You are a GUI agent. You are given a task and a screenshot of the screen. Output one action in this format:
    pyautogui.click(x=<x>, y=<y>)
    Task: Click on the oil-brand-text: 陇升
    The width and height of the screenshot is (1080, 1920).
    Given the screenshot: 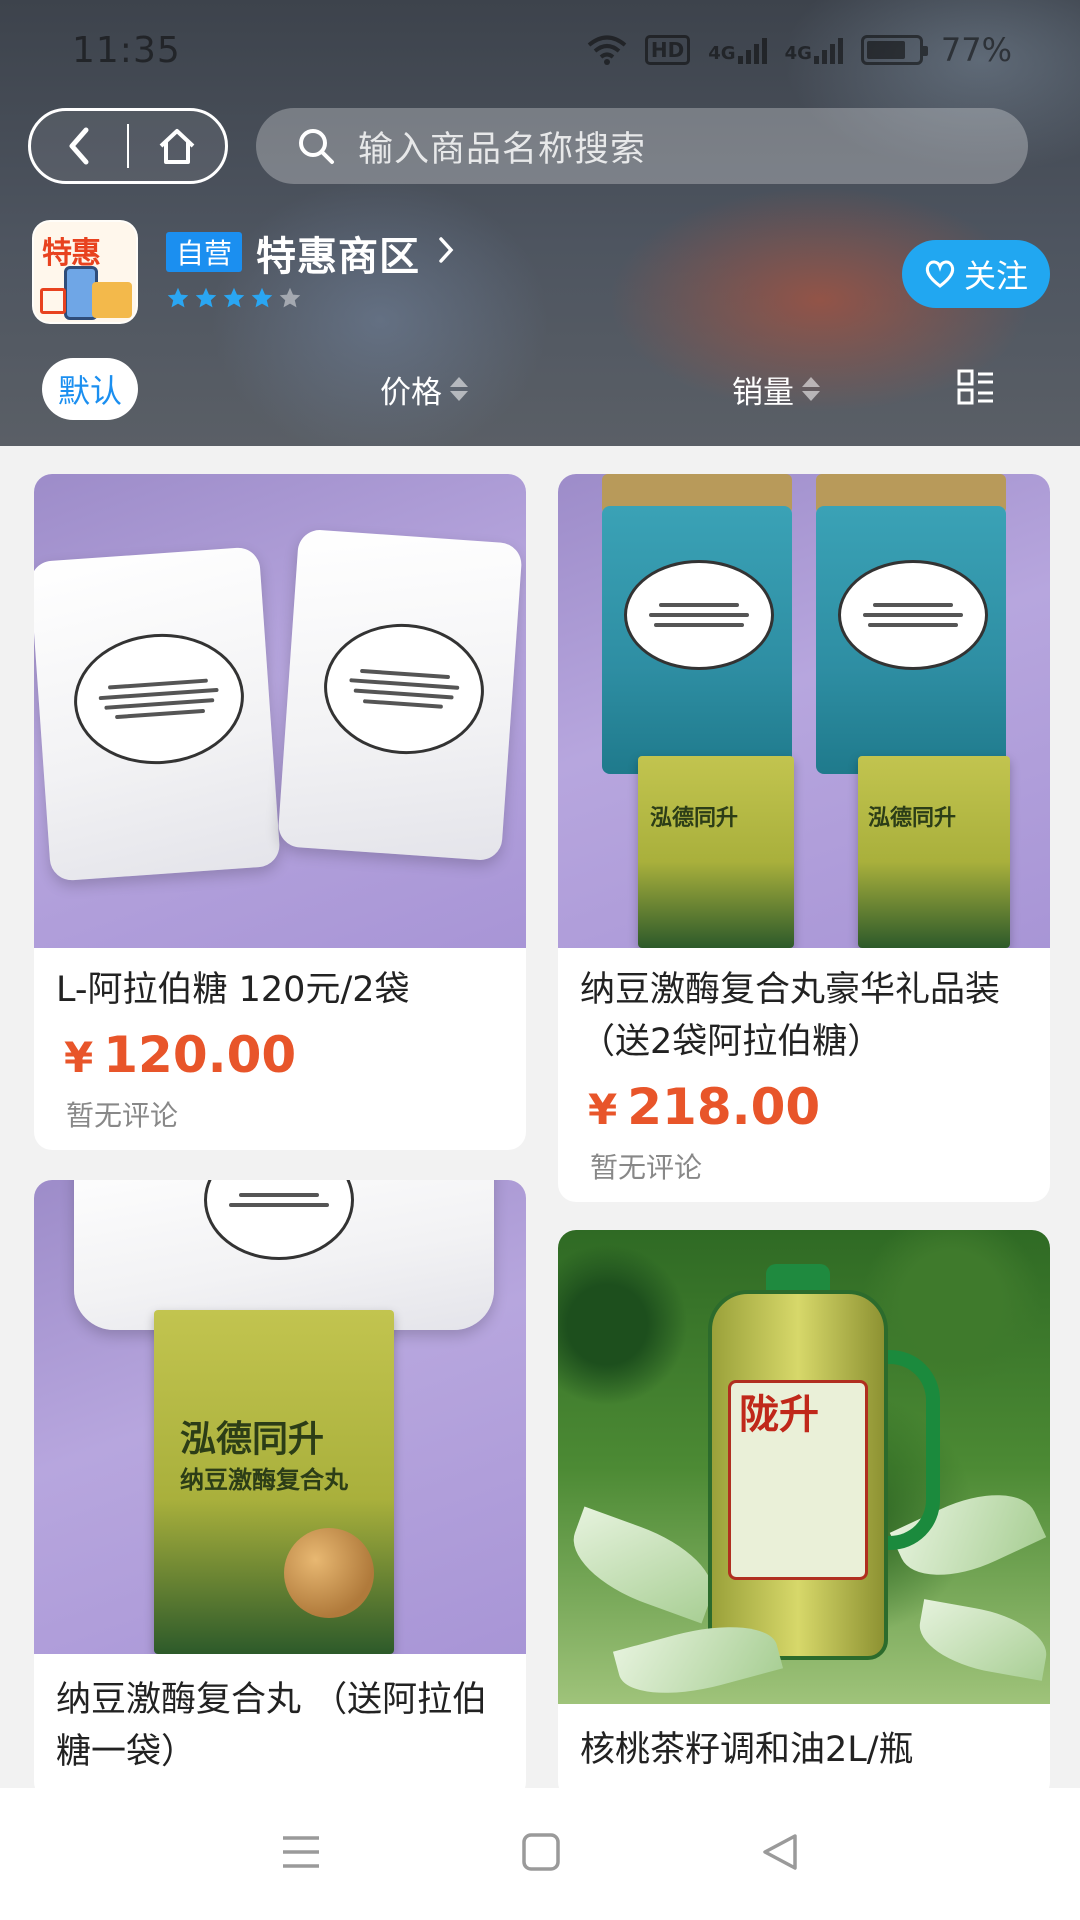 What is the action you would take?
    pyautogui.click(x=779, y=1415)
    